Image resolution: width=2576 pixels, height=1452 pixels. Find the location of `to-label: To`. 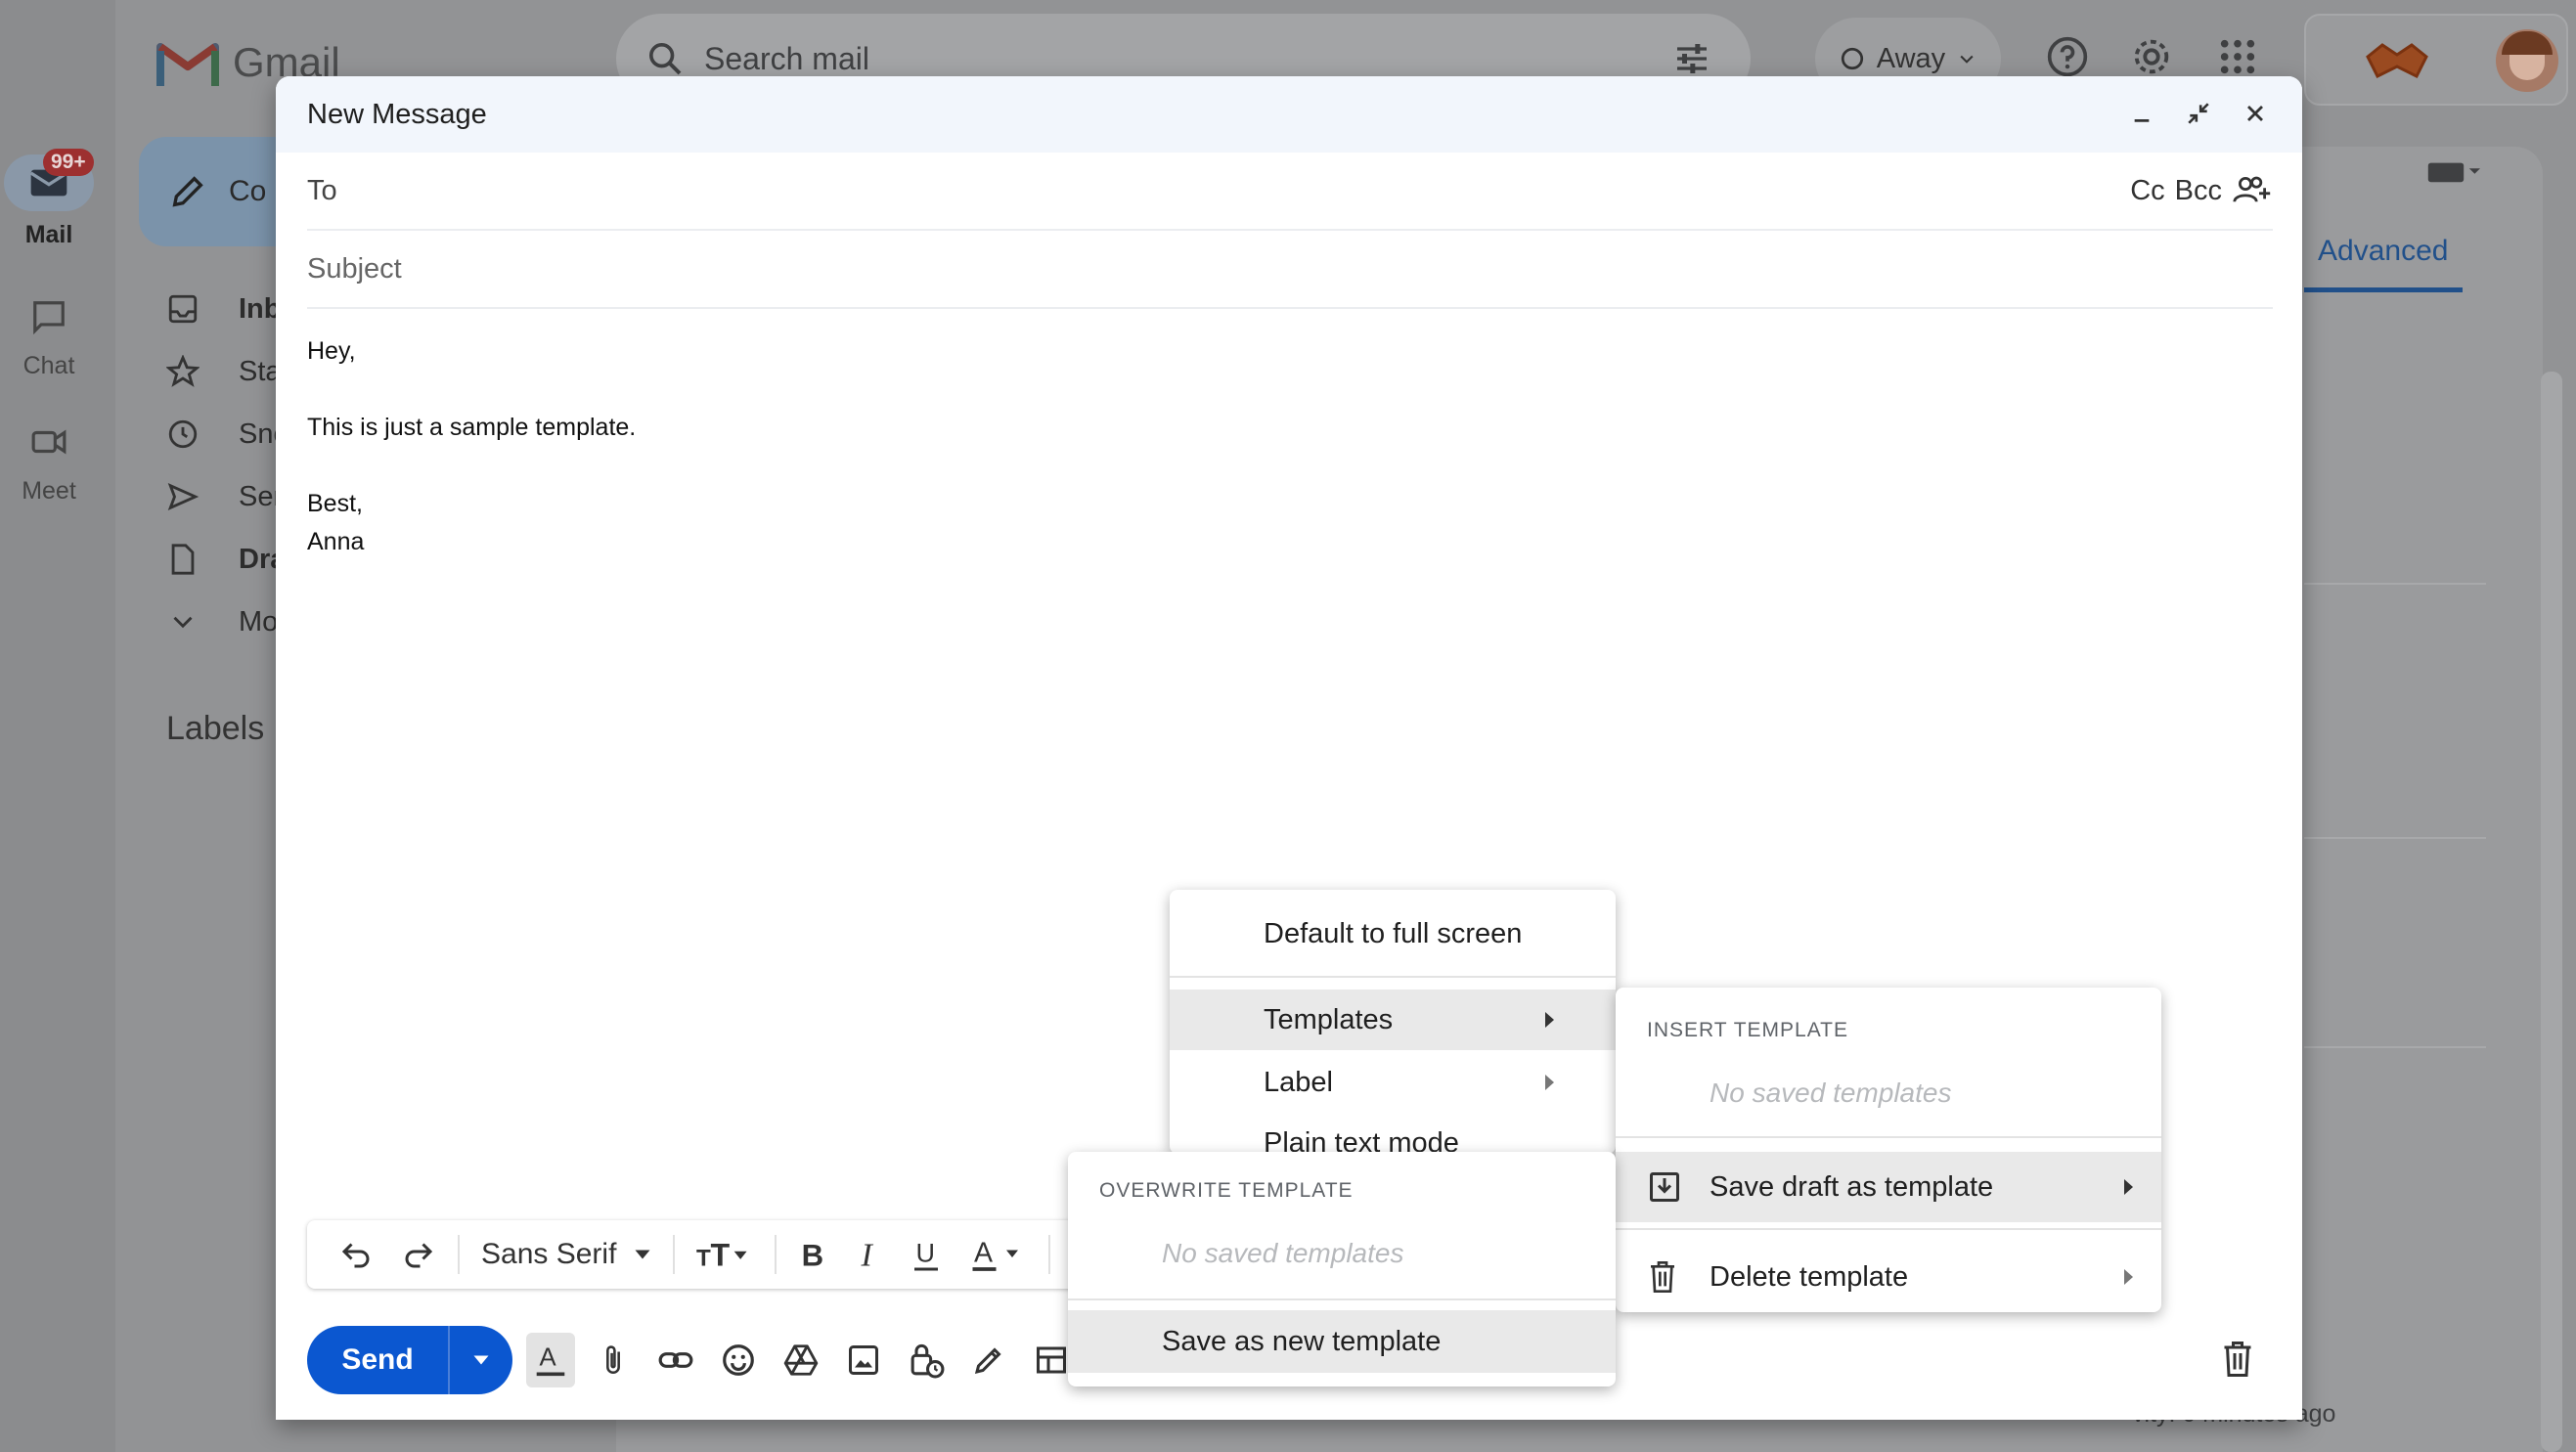

to-label: To is located at coordinates (322, 190).